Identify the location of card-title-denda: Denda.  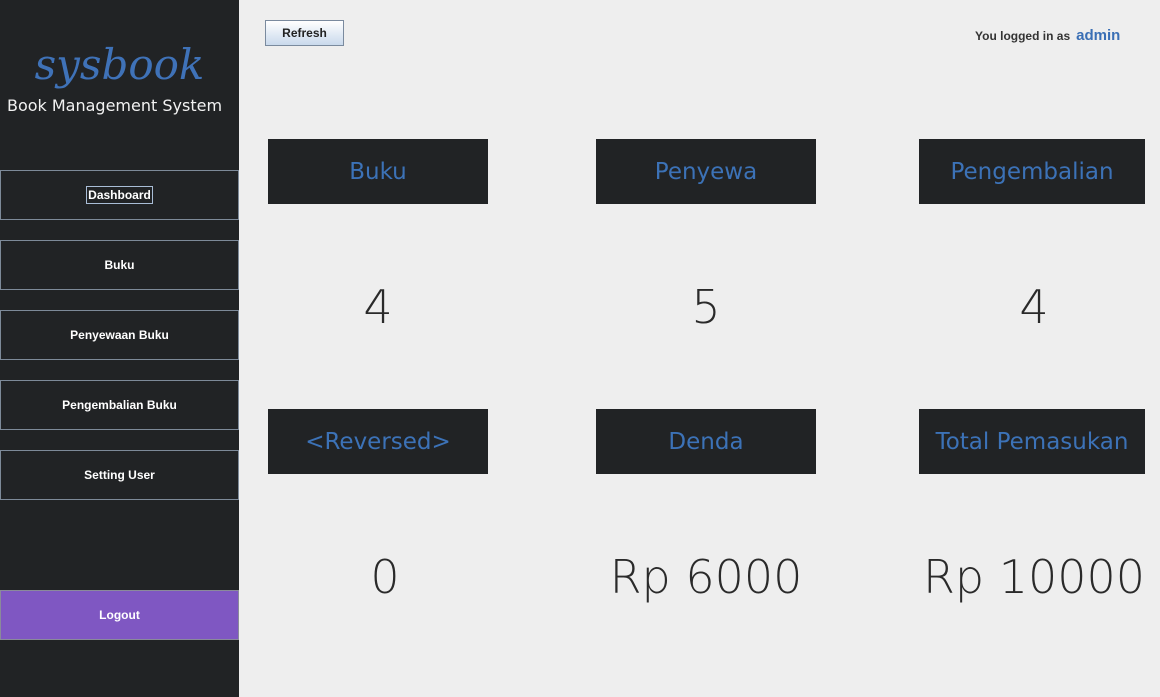
(706, 441).